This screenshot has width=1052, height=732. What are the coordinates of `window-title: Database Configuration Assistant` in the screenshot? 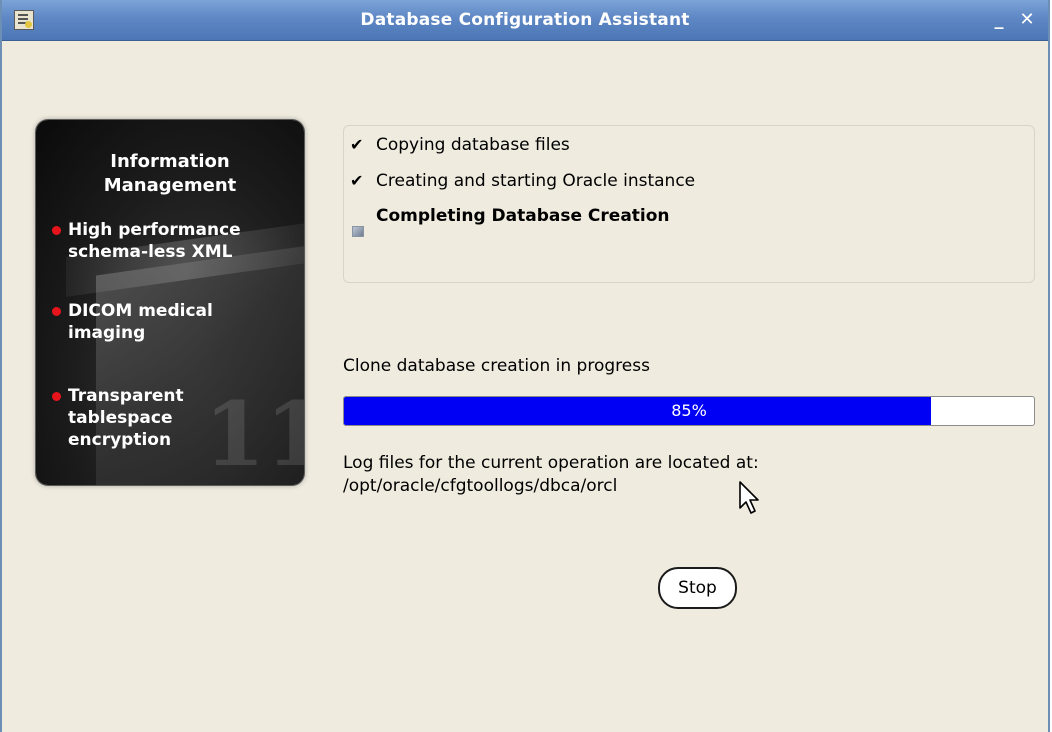 It's located at (525, 20).